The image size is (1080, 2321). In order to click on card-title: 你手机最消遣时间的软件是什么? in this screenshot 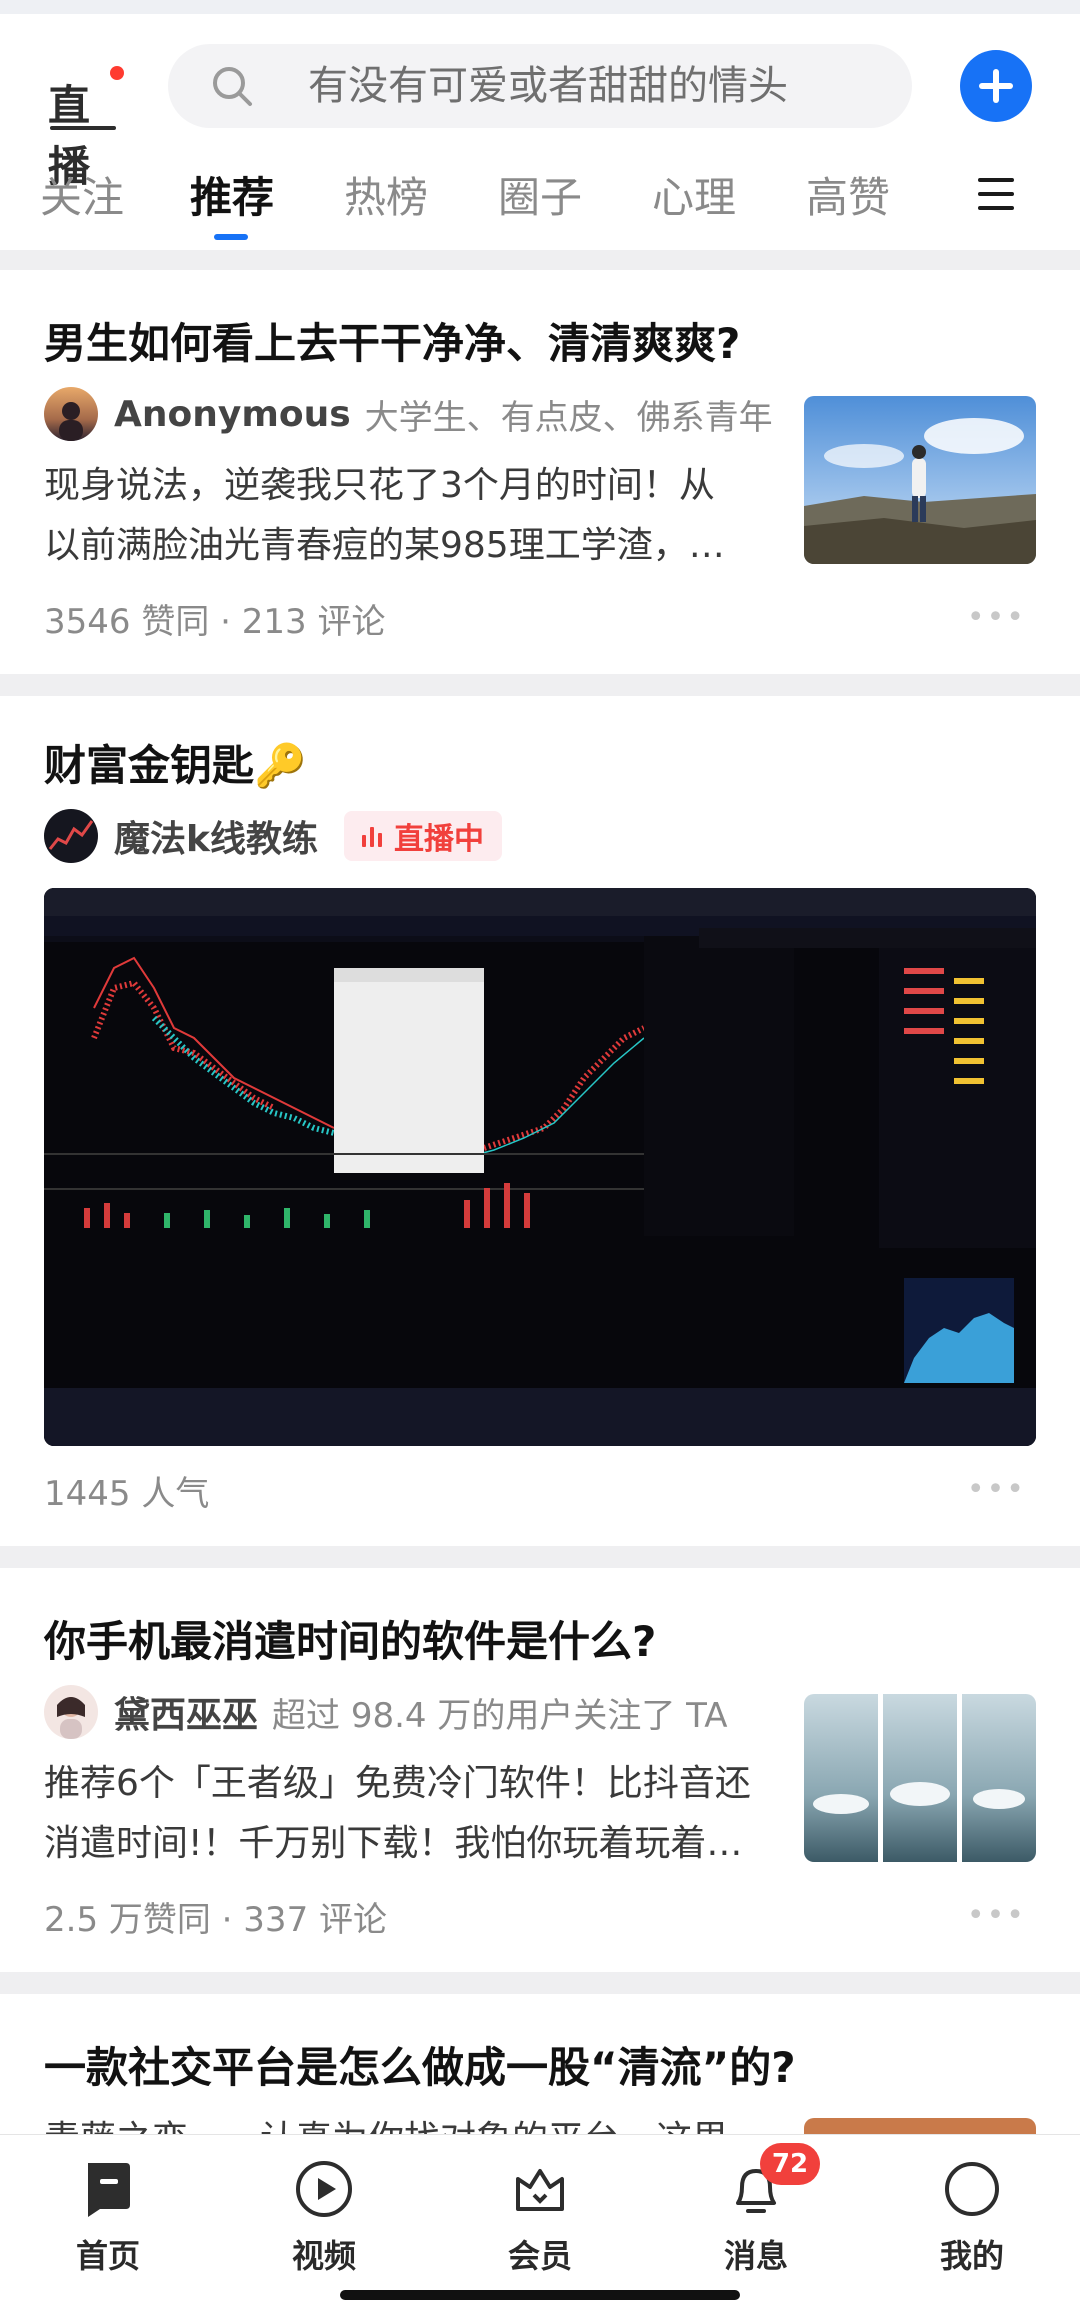, I will do `click(350, 1638)`.